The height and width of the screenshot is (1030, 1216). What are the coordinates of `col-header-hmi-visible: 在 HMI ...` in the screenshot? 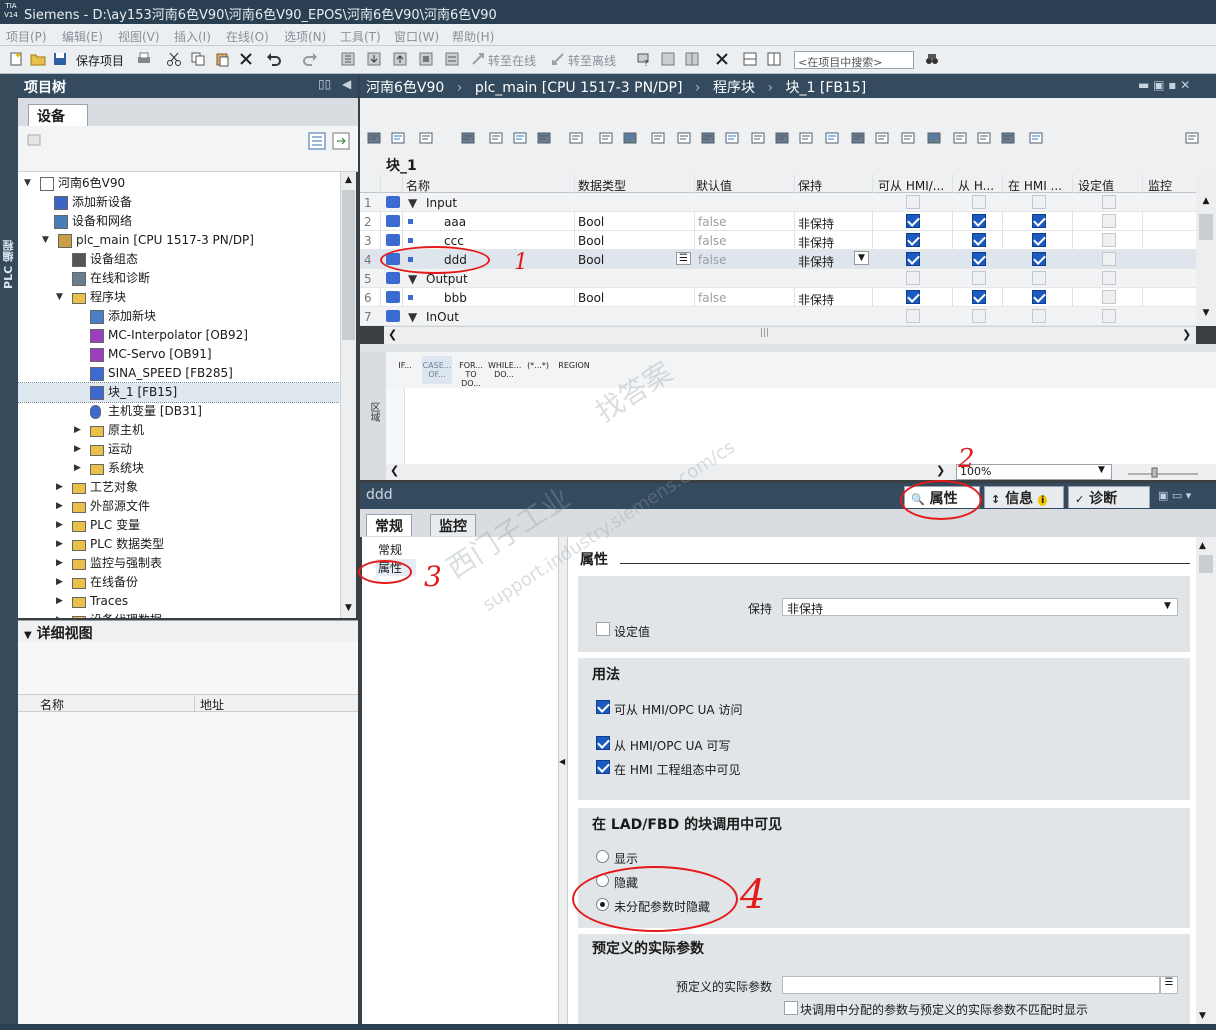 It's located at (1035, 185).